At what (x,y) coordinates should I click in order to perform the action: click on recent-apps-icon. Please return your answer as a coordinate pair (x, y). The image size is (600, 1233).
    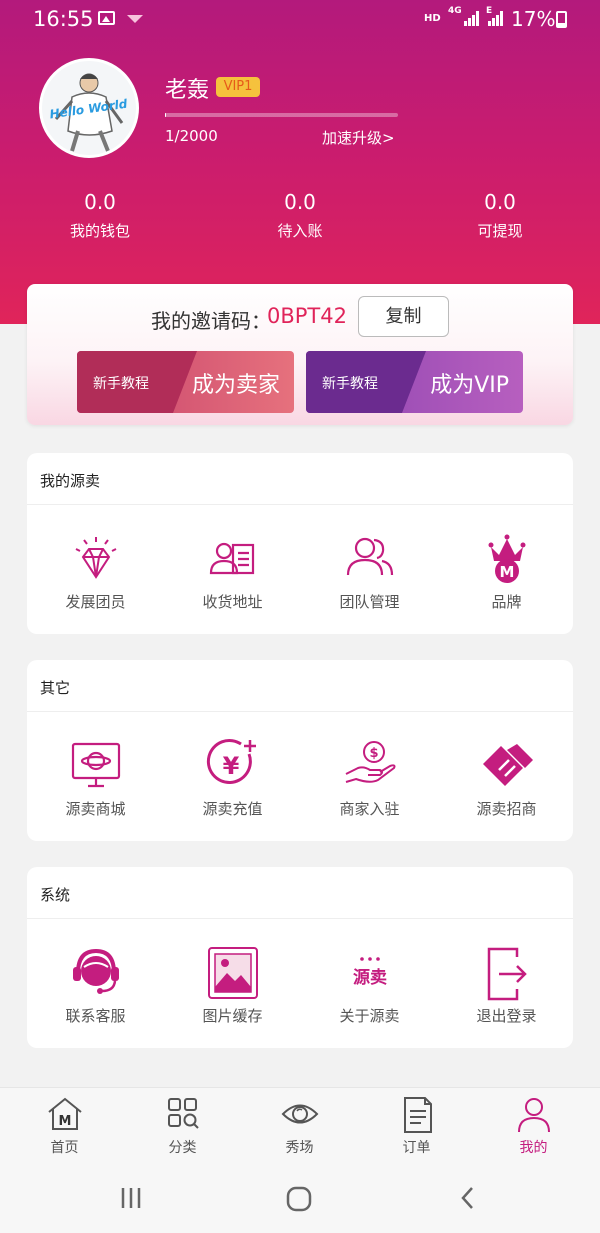
    Looking at the image, I should click on (131, 1198).